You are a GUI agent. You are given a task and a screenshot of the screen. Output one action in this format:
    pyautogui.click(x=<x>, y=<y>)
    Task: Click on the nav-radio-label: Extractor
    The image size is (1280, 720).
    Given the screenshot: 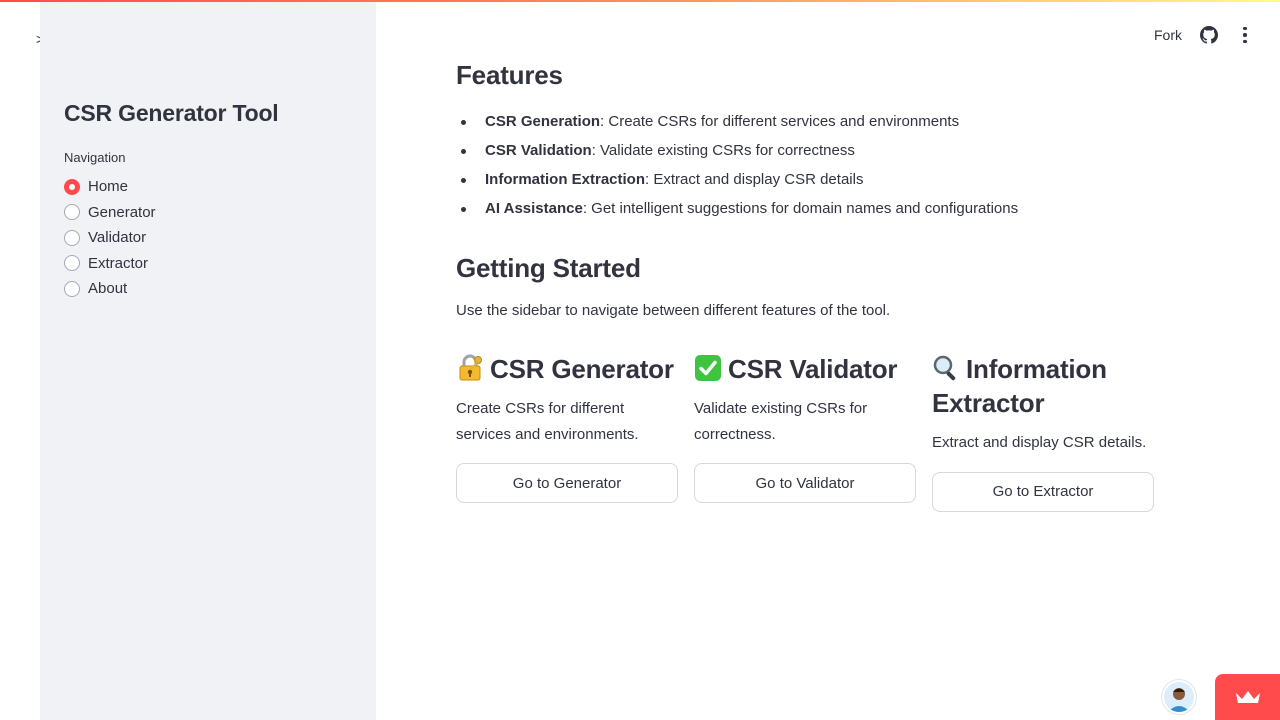 What is the action you would take?
    pyautogui.click(x=118, y=263)
    